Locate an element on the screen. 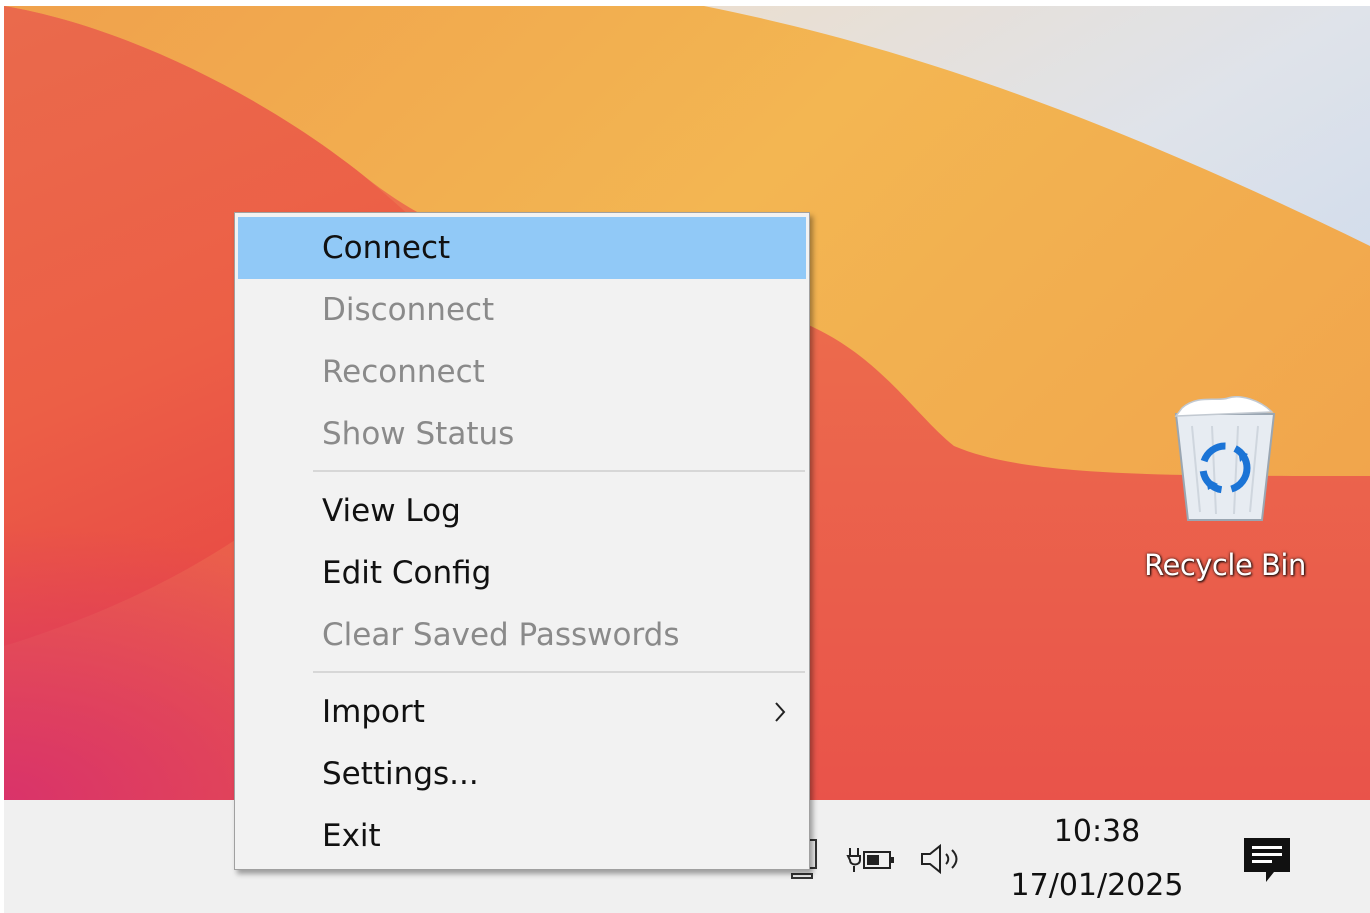 This screenshot has width=1370, height=913. recycle-bin-icon is located at coordinates (1225, 458).